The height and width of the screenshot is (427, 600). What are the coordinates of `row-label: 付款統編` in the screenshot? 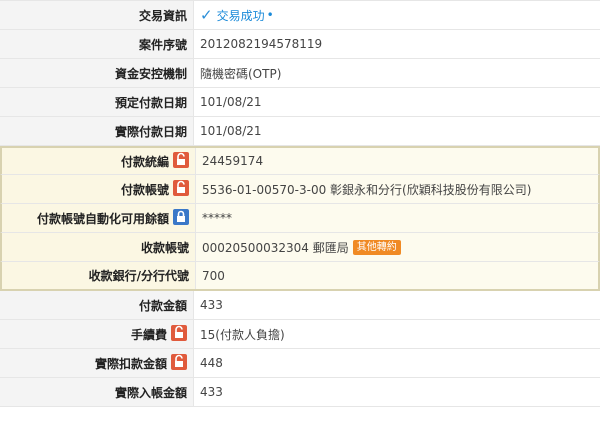 It's located at (144, 161).